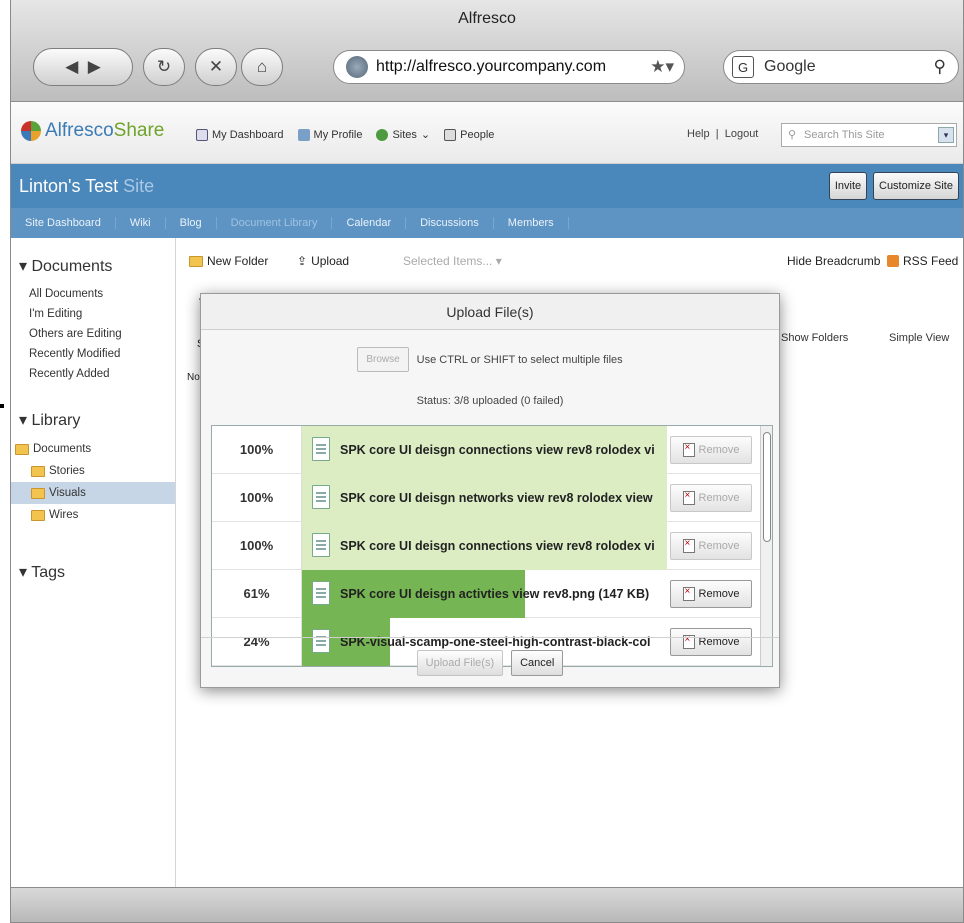 This screenshot has width=964, height=923. What do you see at coordinates (490, 401) in the screenshot?
I see `upload-status: Status: 3/8 uploaded (0 failed)` at bounding box center [490, 401].